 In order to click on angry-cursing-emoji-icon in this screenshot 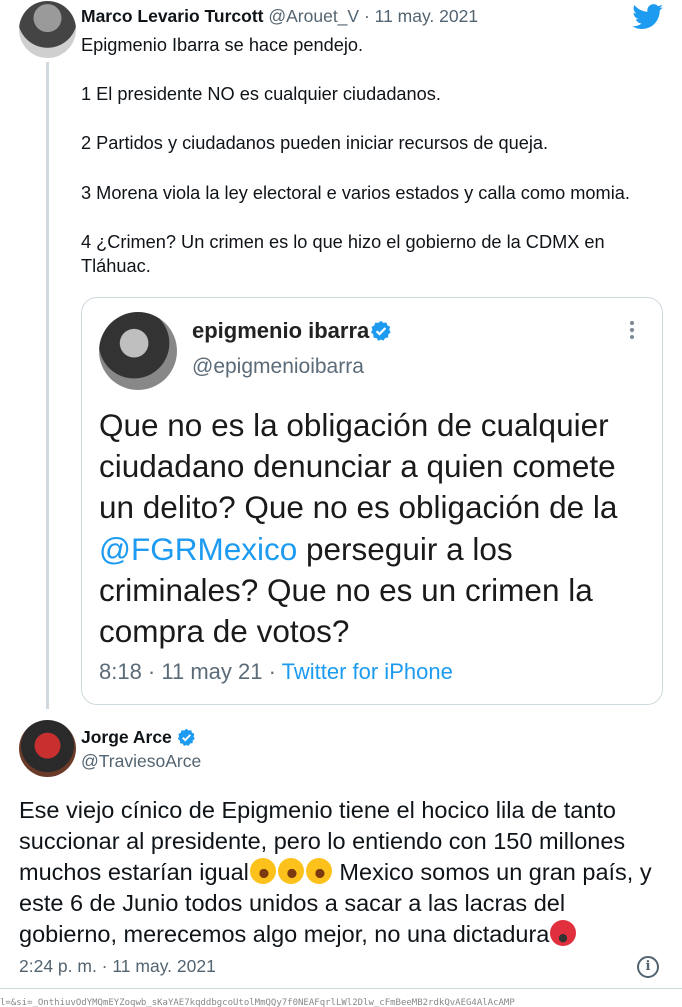, I will do `click(563, 933)`.